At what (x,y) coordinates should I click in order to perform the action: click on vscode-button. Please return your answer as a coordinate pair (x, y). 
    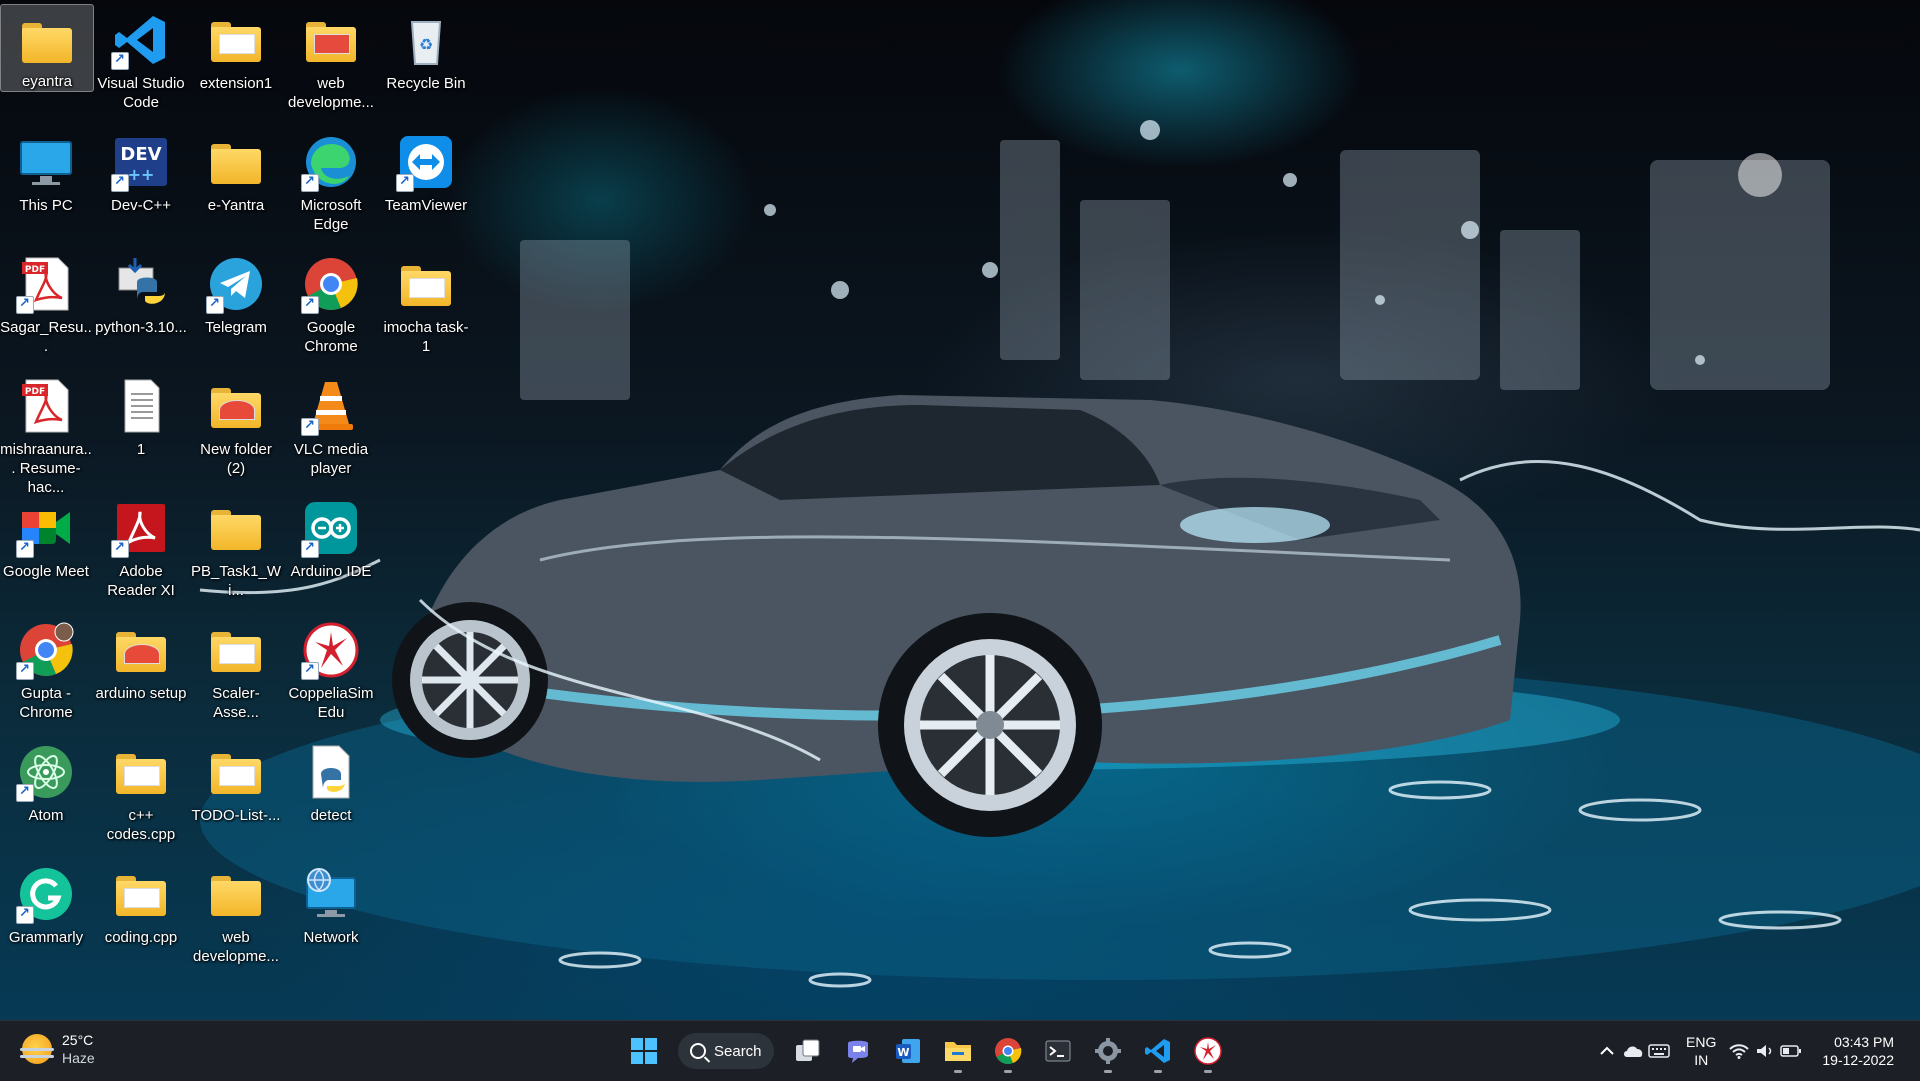
    Looking at the image, I should click on (1158, 1051).